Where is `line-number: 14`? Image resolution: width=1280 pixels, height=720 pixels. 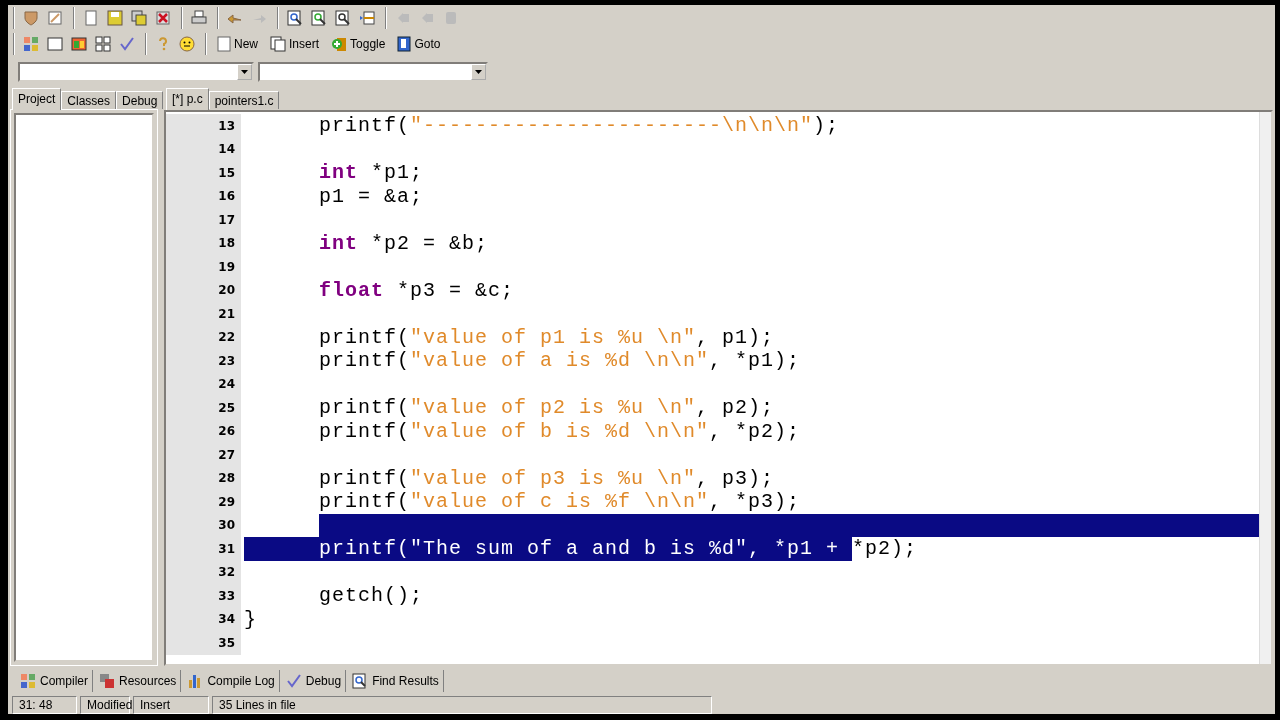
line-number: 14 is located at coordinates (203, 149).